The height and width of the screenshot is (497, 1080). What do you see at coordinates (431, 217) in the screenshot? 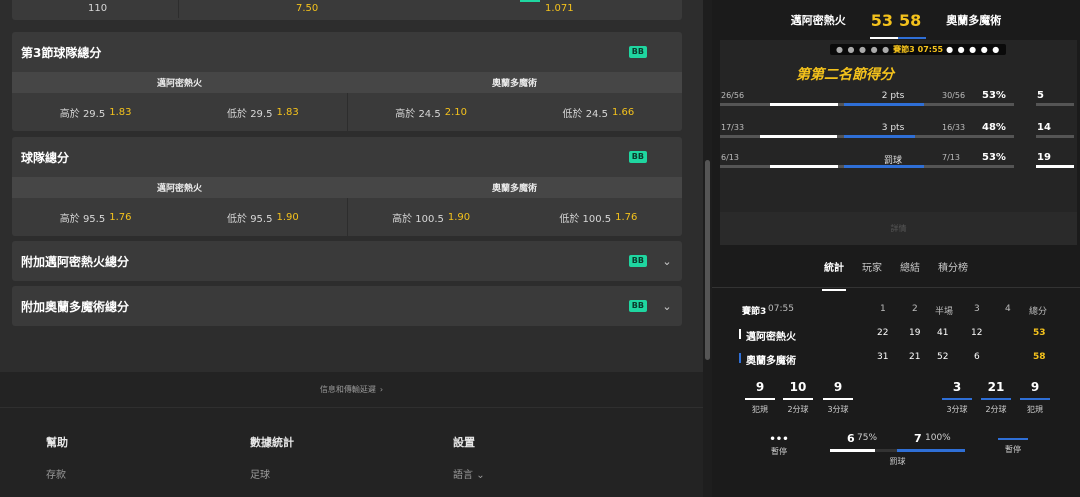
I see `odds-button: 高於 100.5 1.90` at bounding box center [431, 217].